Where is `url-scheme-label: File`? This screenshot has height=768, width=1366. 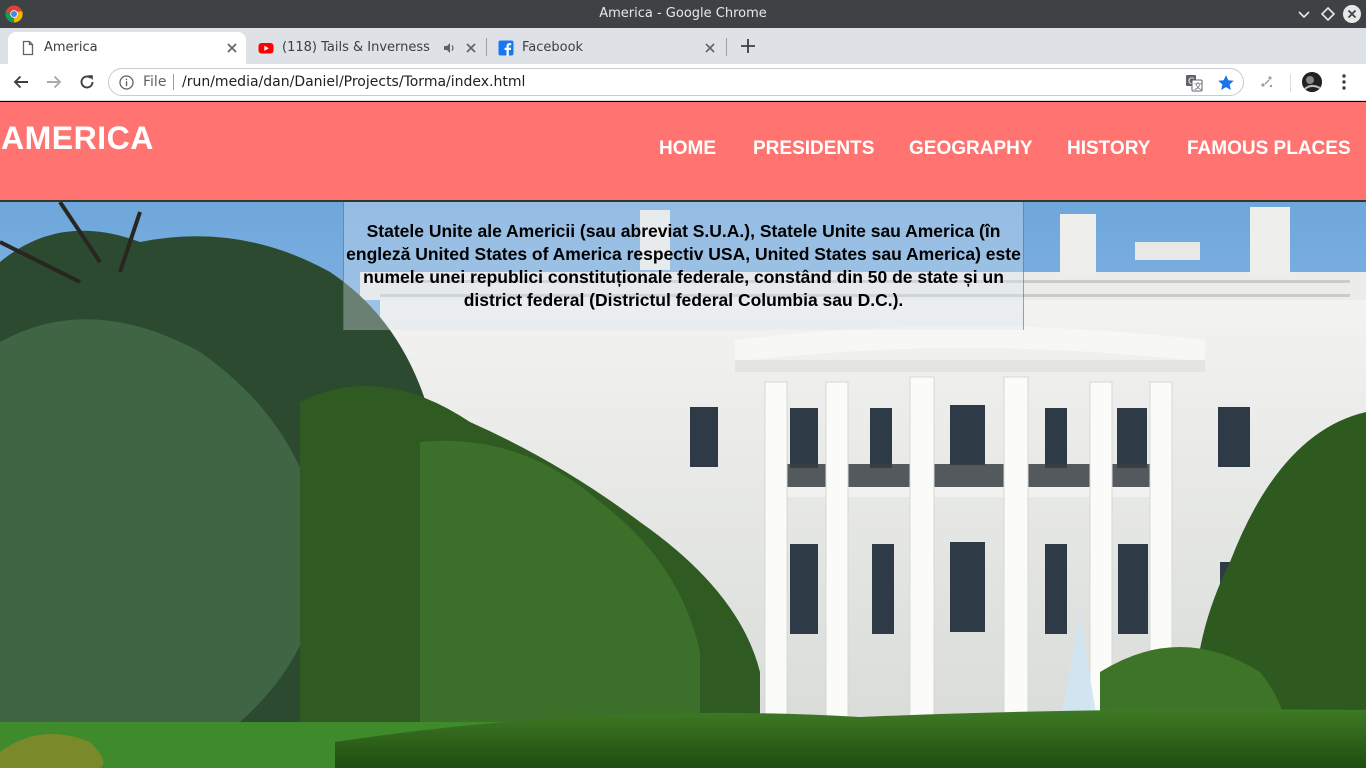 url-scheme-label: File is located at coordinates (155, 82).